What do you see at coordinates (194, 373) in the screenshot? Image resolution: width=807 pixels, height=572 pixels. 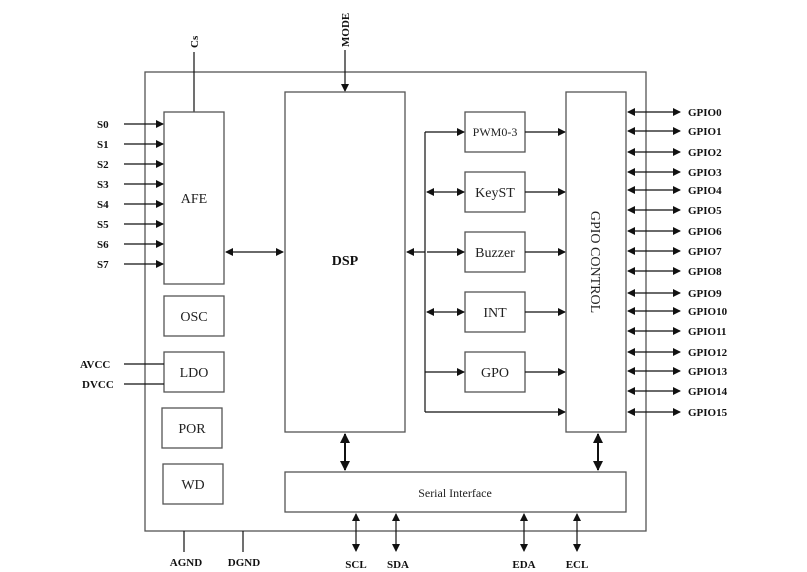 I see `ldo-label: LDO` at bounding box center [194, 373].